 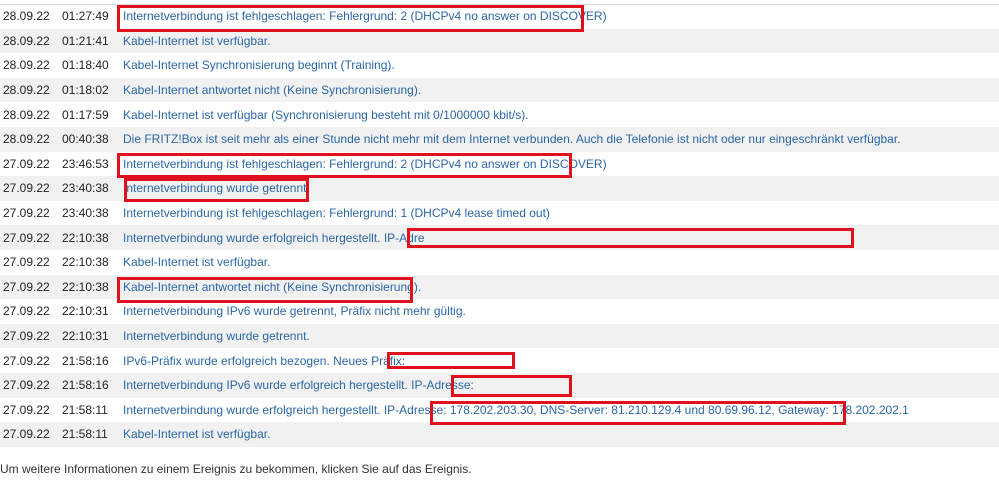 What do you see at coordinates (85, 40) in the screenshot?
I see `event-time: 01:21:41` at bounding box center [85, 40].